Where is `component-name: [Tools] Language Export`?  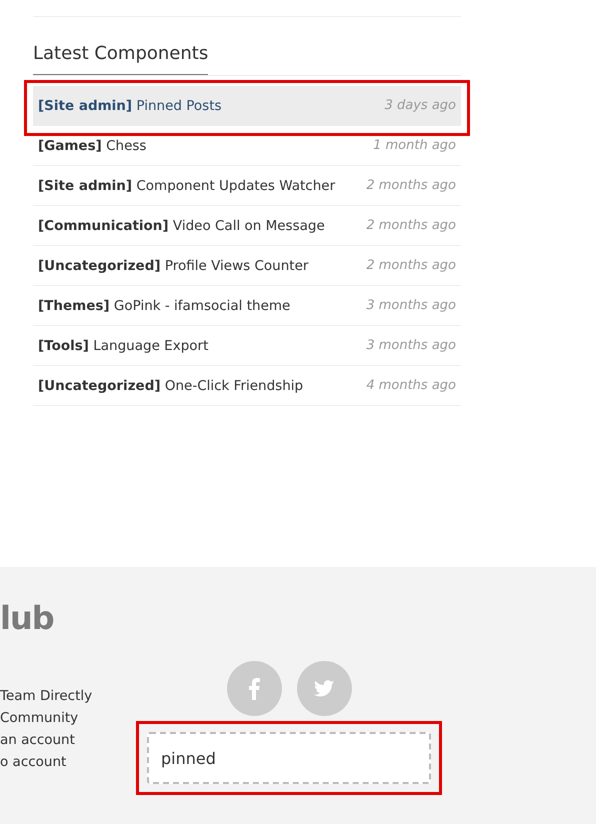
component-name: [Tools] Language Export is located at coordinates (123, 346).